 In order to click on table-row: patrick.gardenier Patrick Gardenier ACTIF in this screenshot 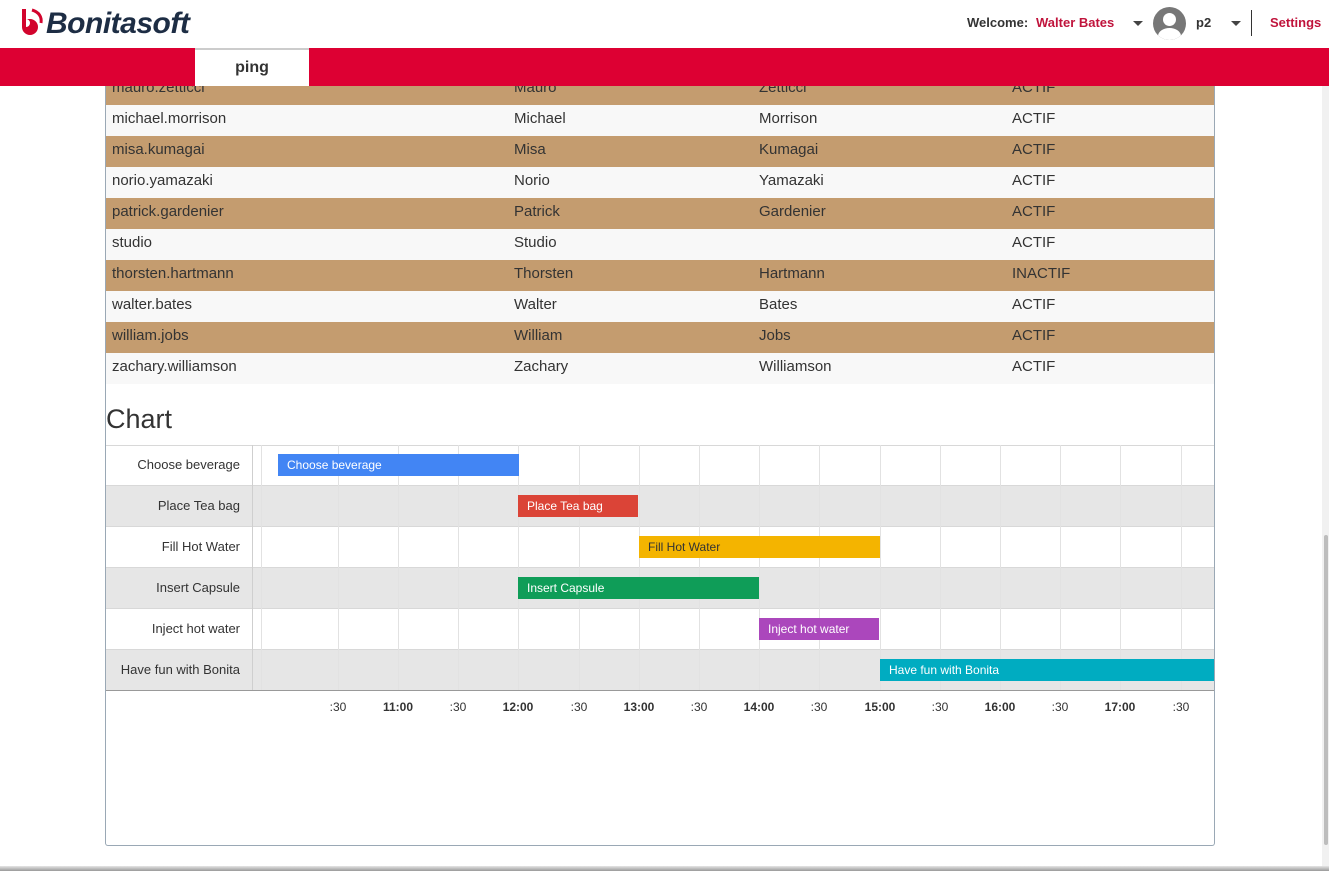, I will do `click(660, 213)`.